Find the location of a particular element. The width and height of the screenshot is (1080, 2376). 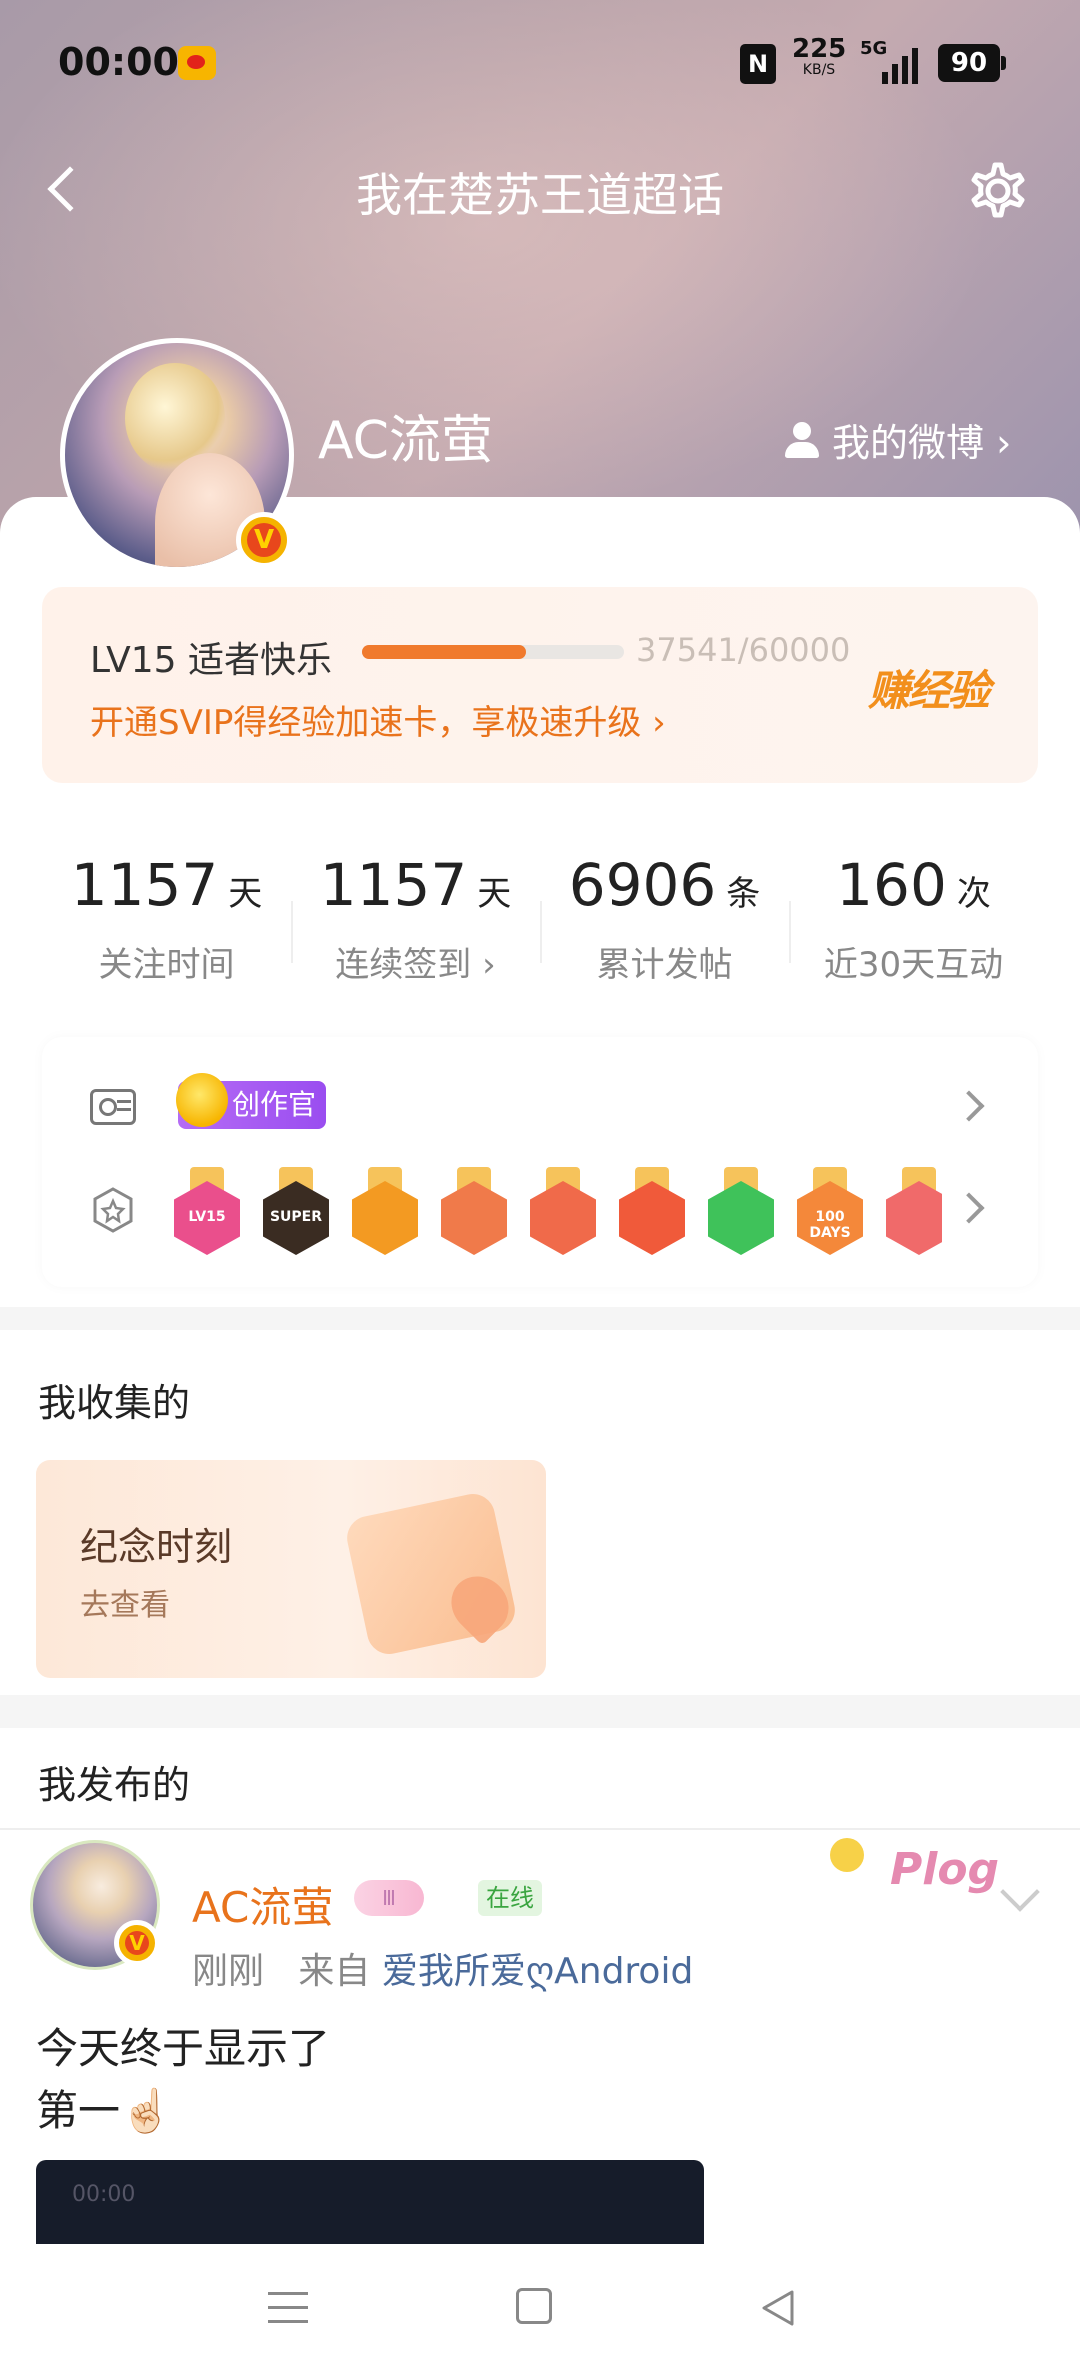

cat-medal-2-icon is located at coordinates (563, 1212).